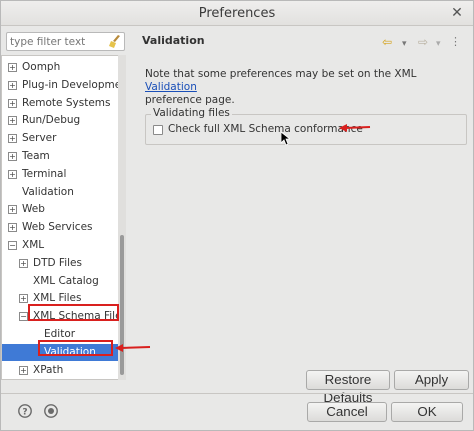 The width and height of the screenshot is (474, 431). What do you see at coordinates (404, 44) in the screenshot?
I see `back-dropdown-icon: ▾` at bounding box center [404, 44].